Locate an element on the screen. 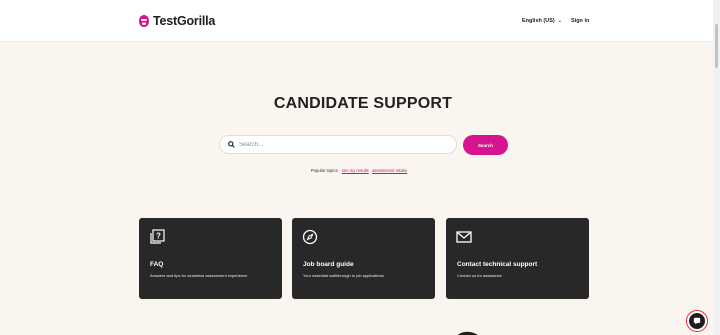 The image size is (720, 335). brand-name: TestGorilla is located at coordinates (184, 21).